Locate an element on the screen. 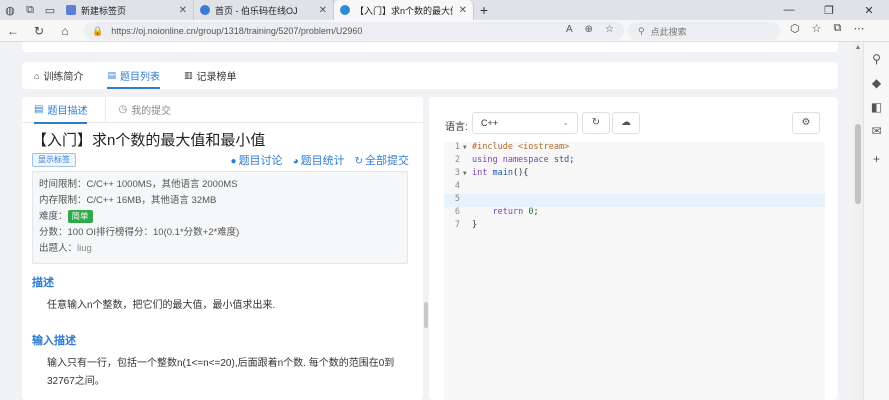  tab-title: 新建标签页 is located at coordinates (104, 10).